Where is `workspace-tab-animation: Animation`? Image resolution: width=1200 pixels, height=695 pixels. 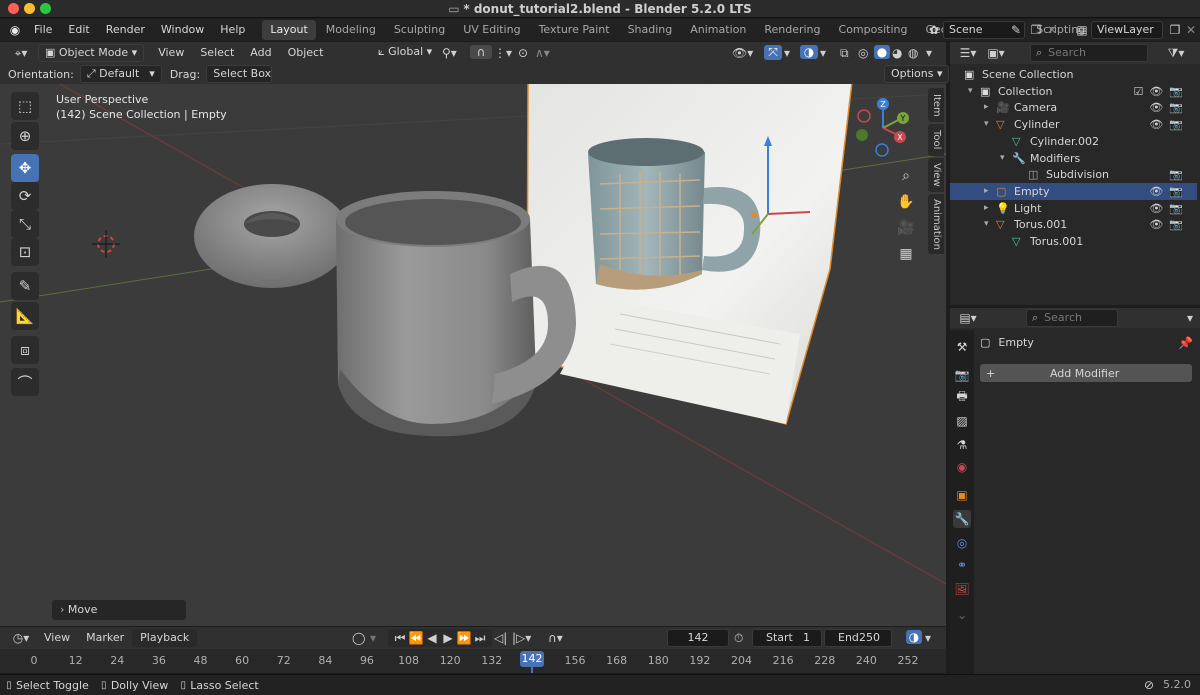
workspace-tab-animation: Animation is located at coordinates (718, 30).